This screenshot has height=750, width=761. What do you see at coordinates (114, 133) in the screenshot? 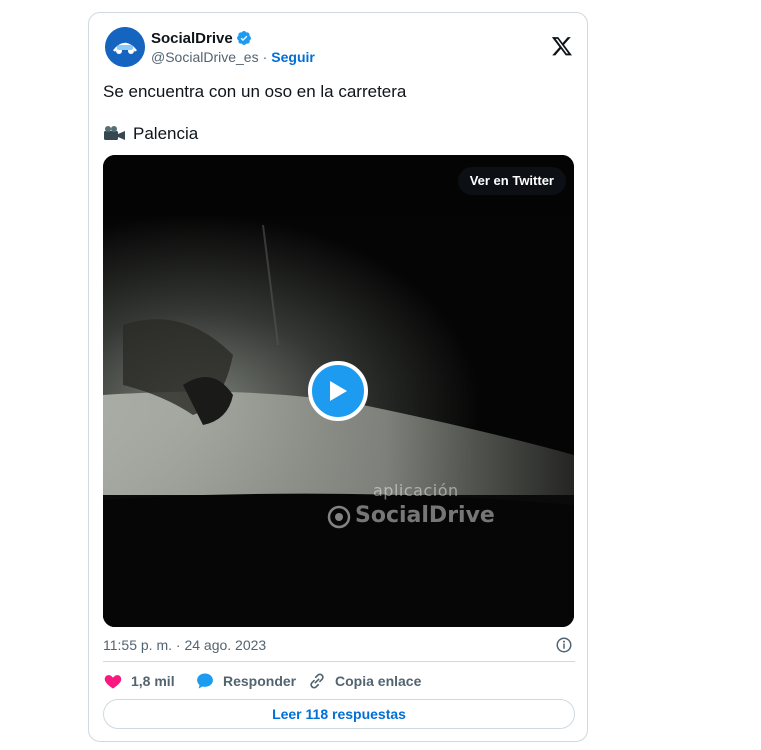
I see `video-camera-icon` at bounding box center [114, 133].